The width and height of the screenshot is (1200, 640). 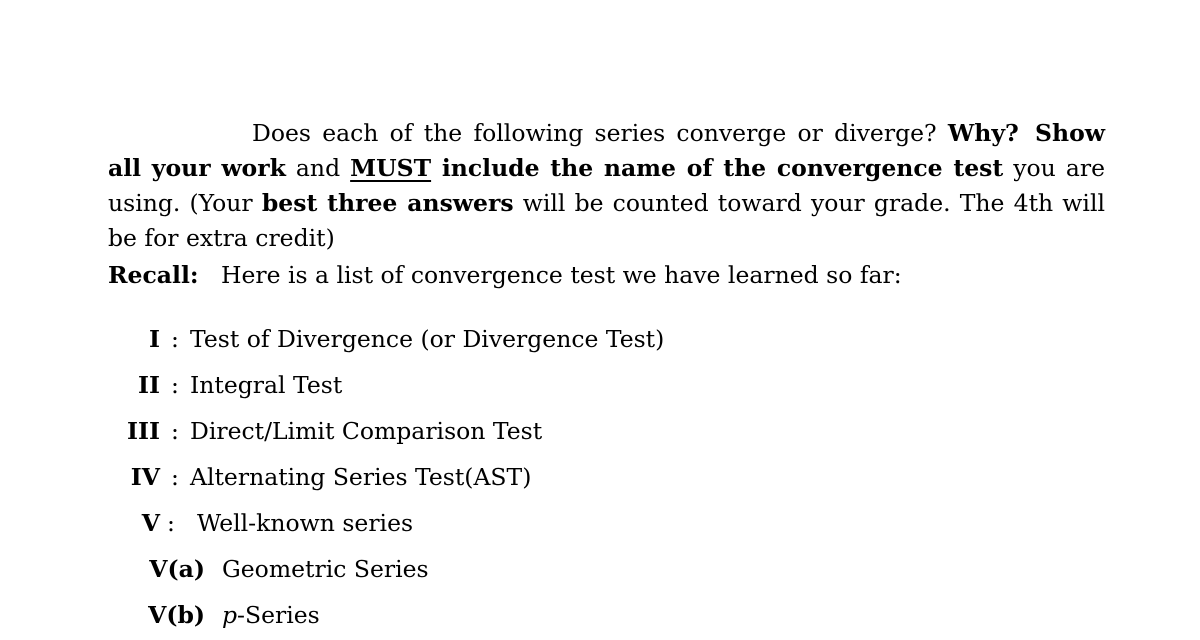 I want to click on intro-text-segment-and: and, so click(x=318, y=167).